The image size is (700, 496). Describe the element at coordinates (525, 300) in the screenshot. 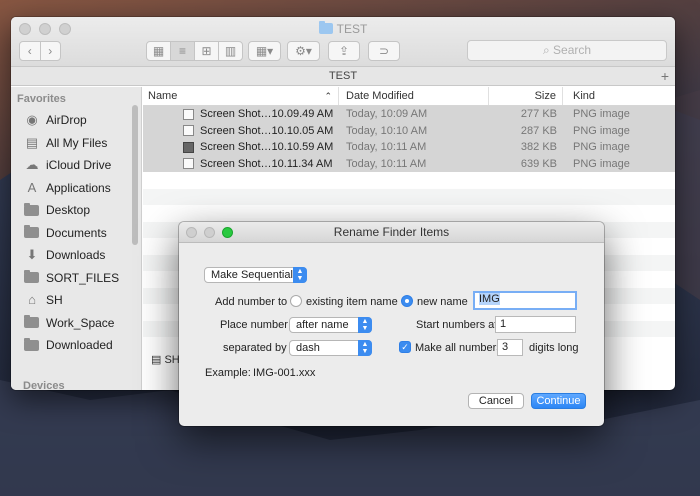

I see `new-name-input: IMG` at that location.